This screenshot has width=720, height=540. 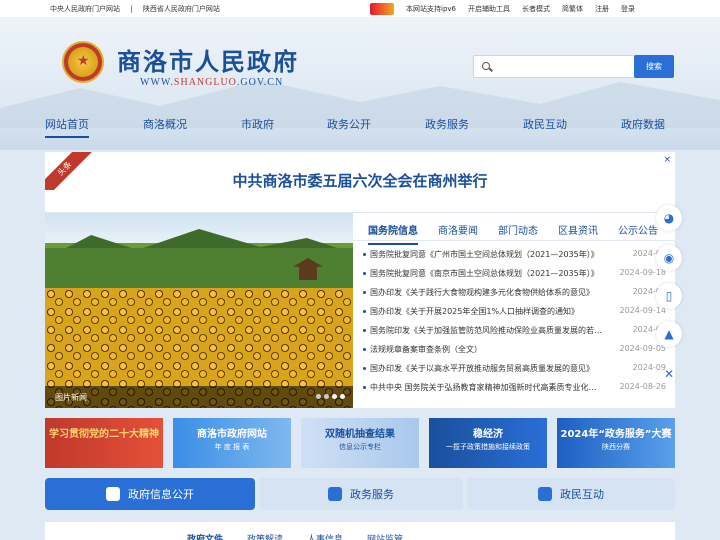 I want to click on tab-site-supervision: 网站监管, so click(x=385, y=536).